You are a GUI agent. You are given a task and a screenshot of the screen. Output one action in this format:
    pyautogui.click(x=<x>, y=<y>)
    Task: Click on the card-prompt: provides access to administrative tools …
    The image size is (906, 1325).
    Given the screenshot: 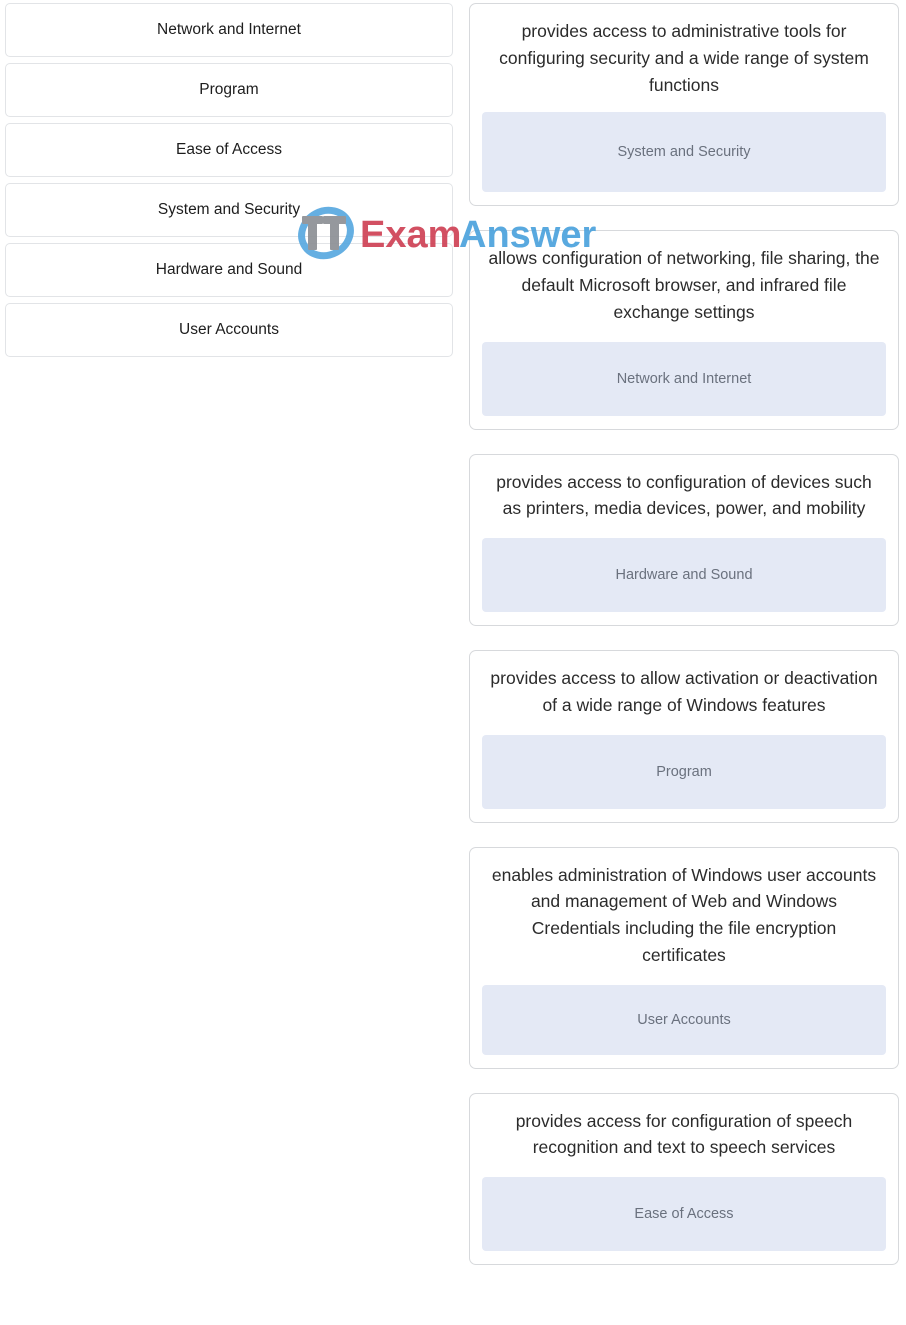 What is the action you would take?
    pyautogui.click(x=684, y=58)
    